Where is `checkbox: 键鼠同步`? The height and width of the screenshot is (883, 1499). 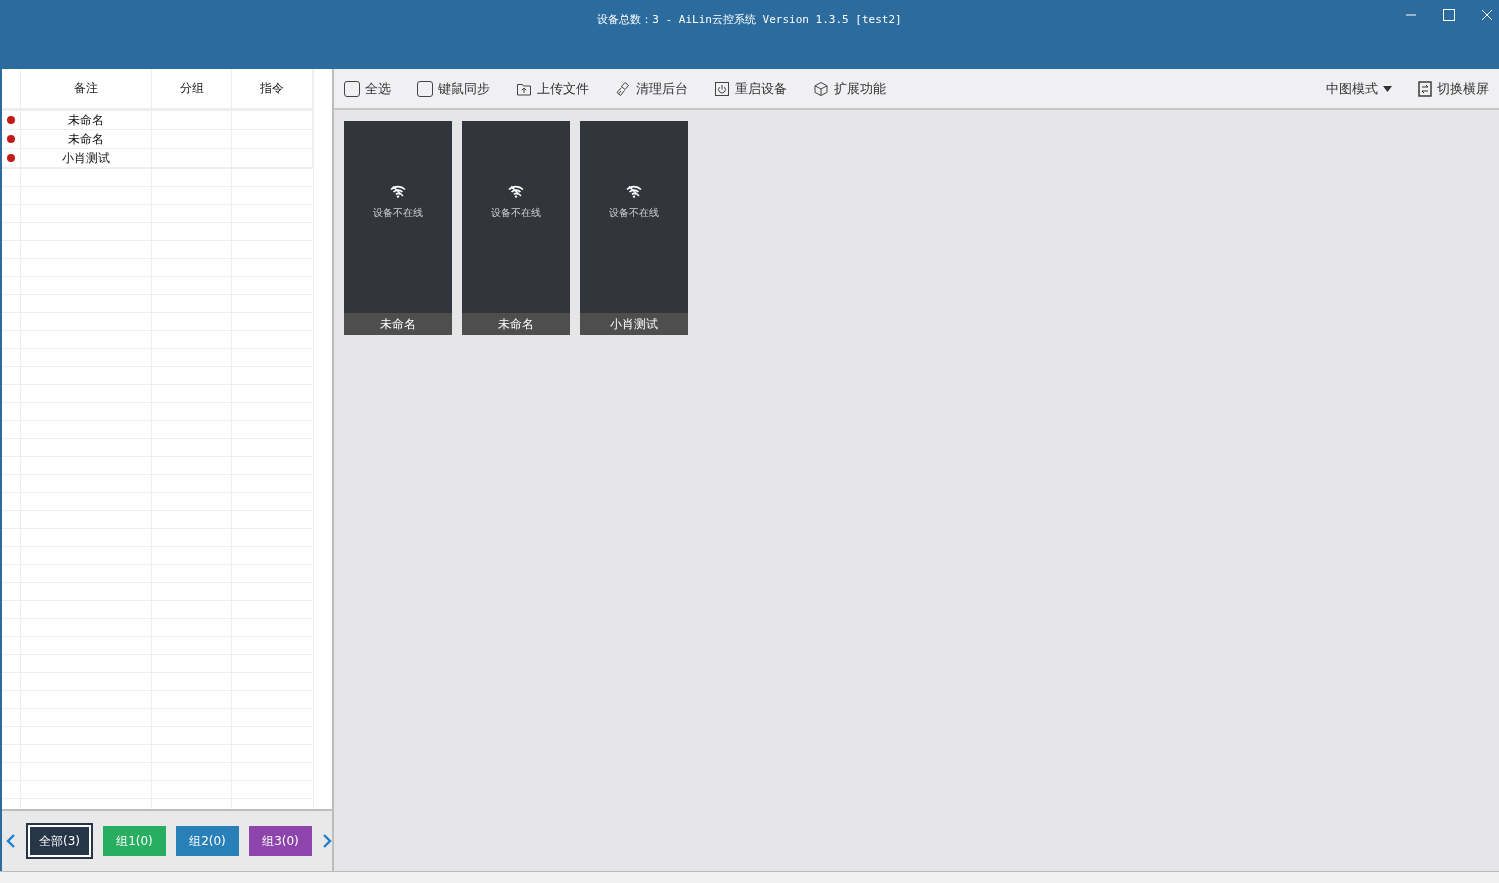 checkbox: 键鼠同步 is located at coordinates (453, 88).